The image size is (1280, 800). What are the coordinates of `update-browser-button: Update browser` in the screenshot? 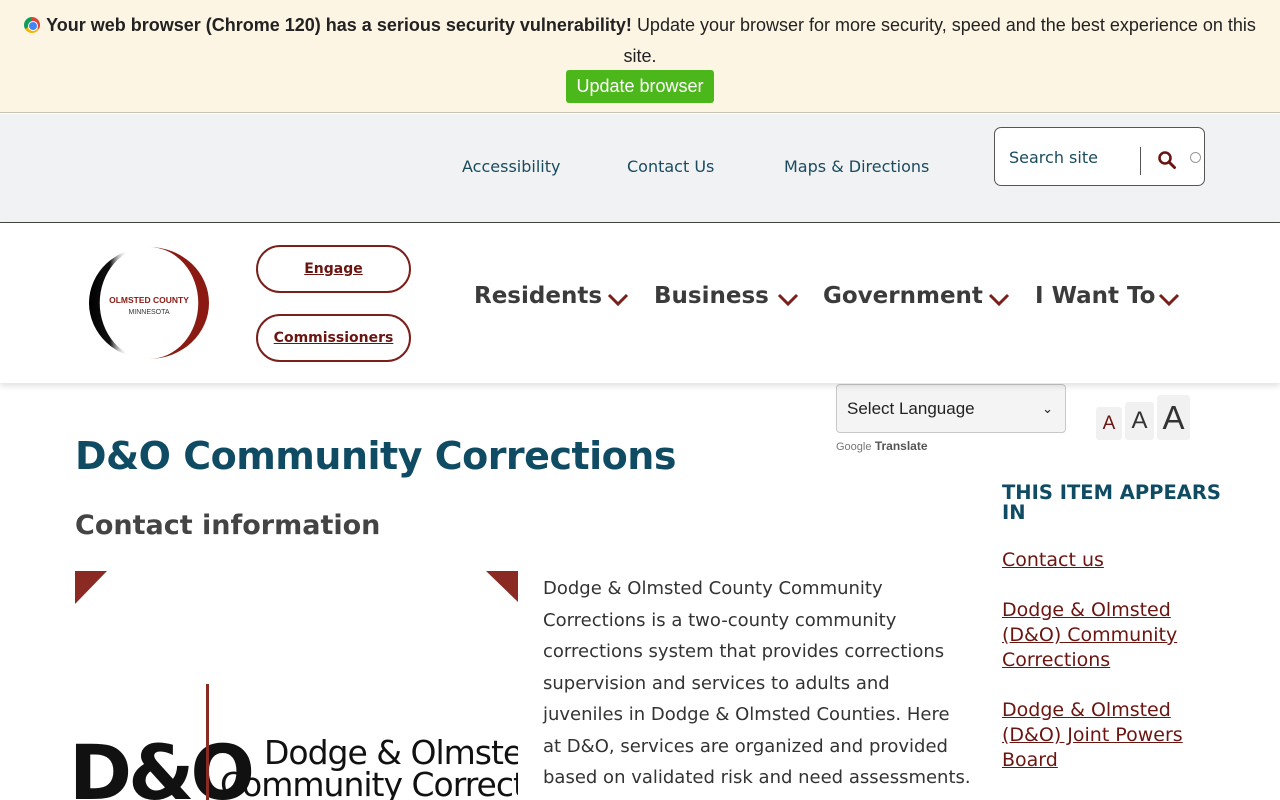 It's located at (640, 86).